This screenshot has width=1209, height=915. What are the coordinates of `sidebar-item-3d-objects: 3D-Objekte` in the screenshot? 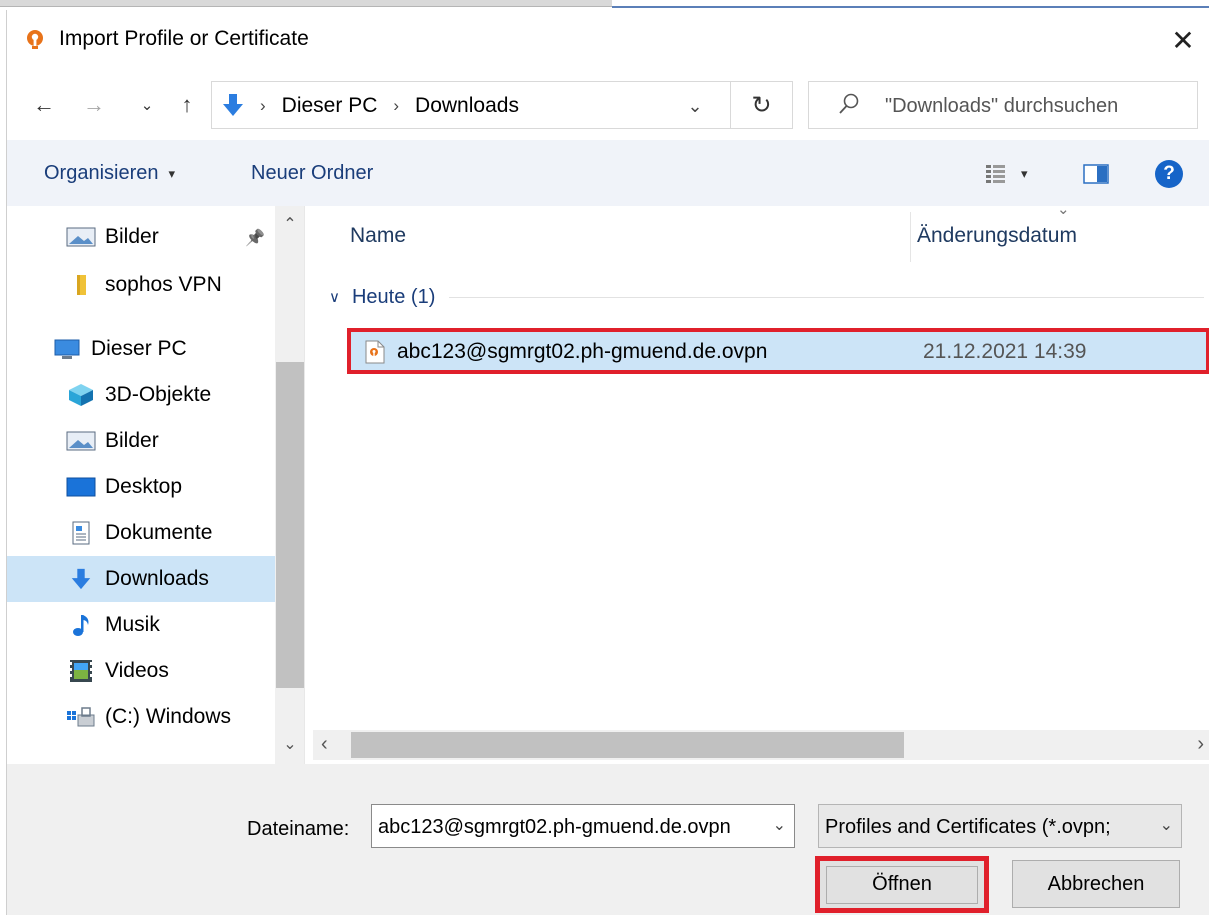 It's located at (141, 395).